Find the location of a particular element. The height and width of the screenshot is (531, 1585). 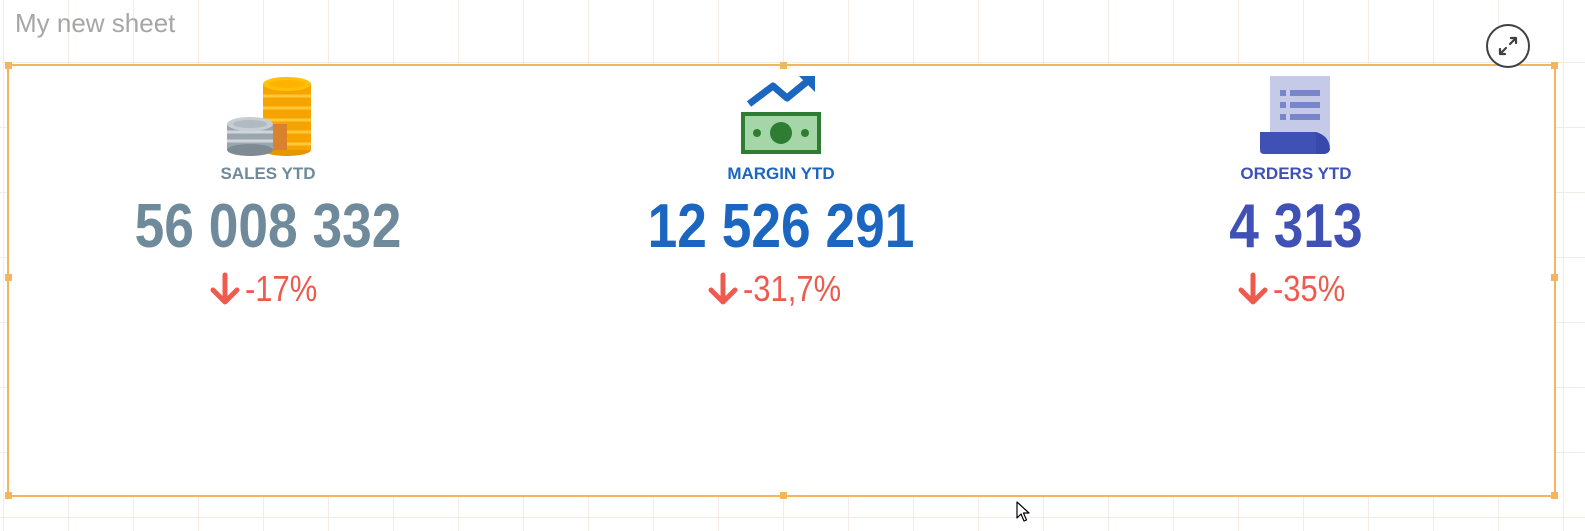

kpi-change: -31,7% is located at coordinates (781, 289).